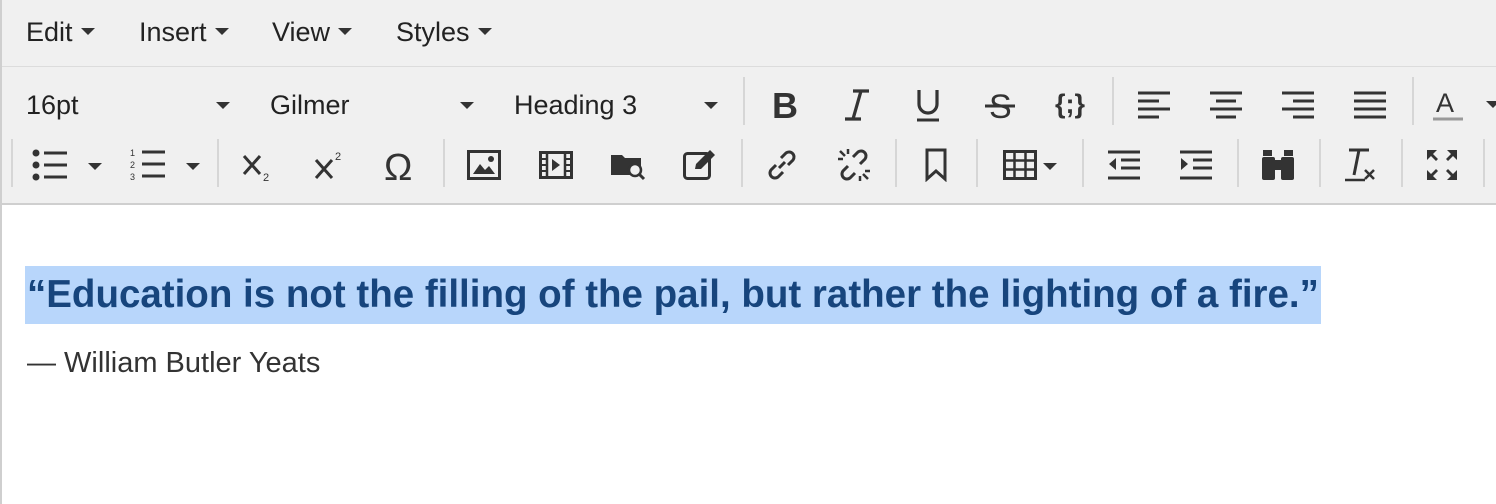  I want to click on align-right-button, so click(1298, 105).